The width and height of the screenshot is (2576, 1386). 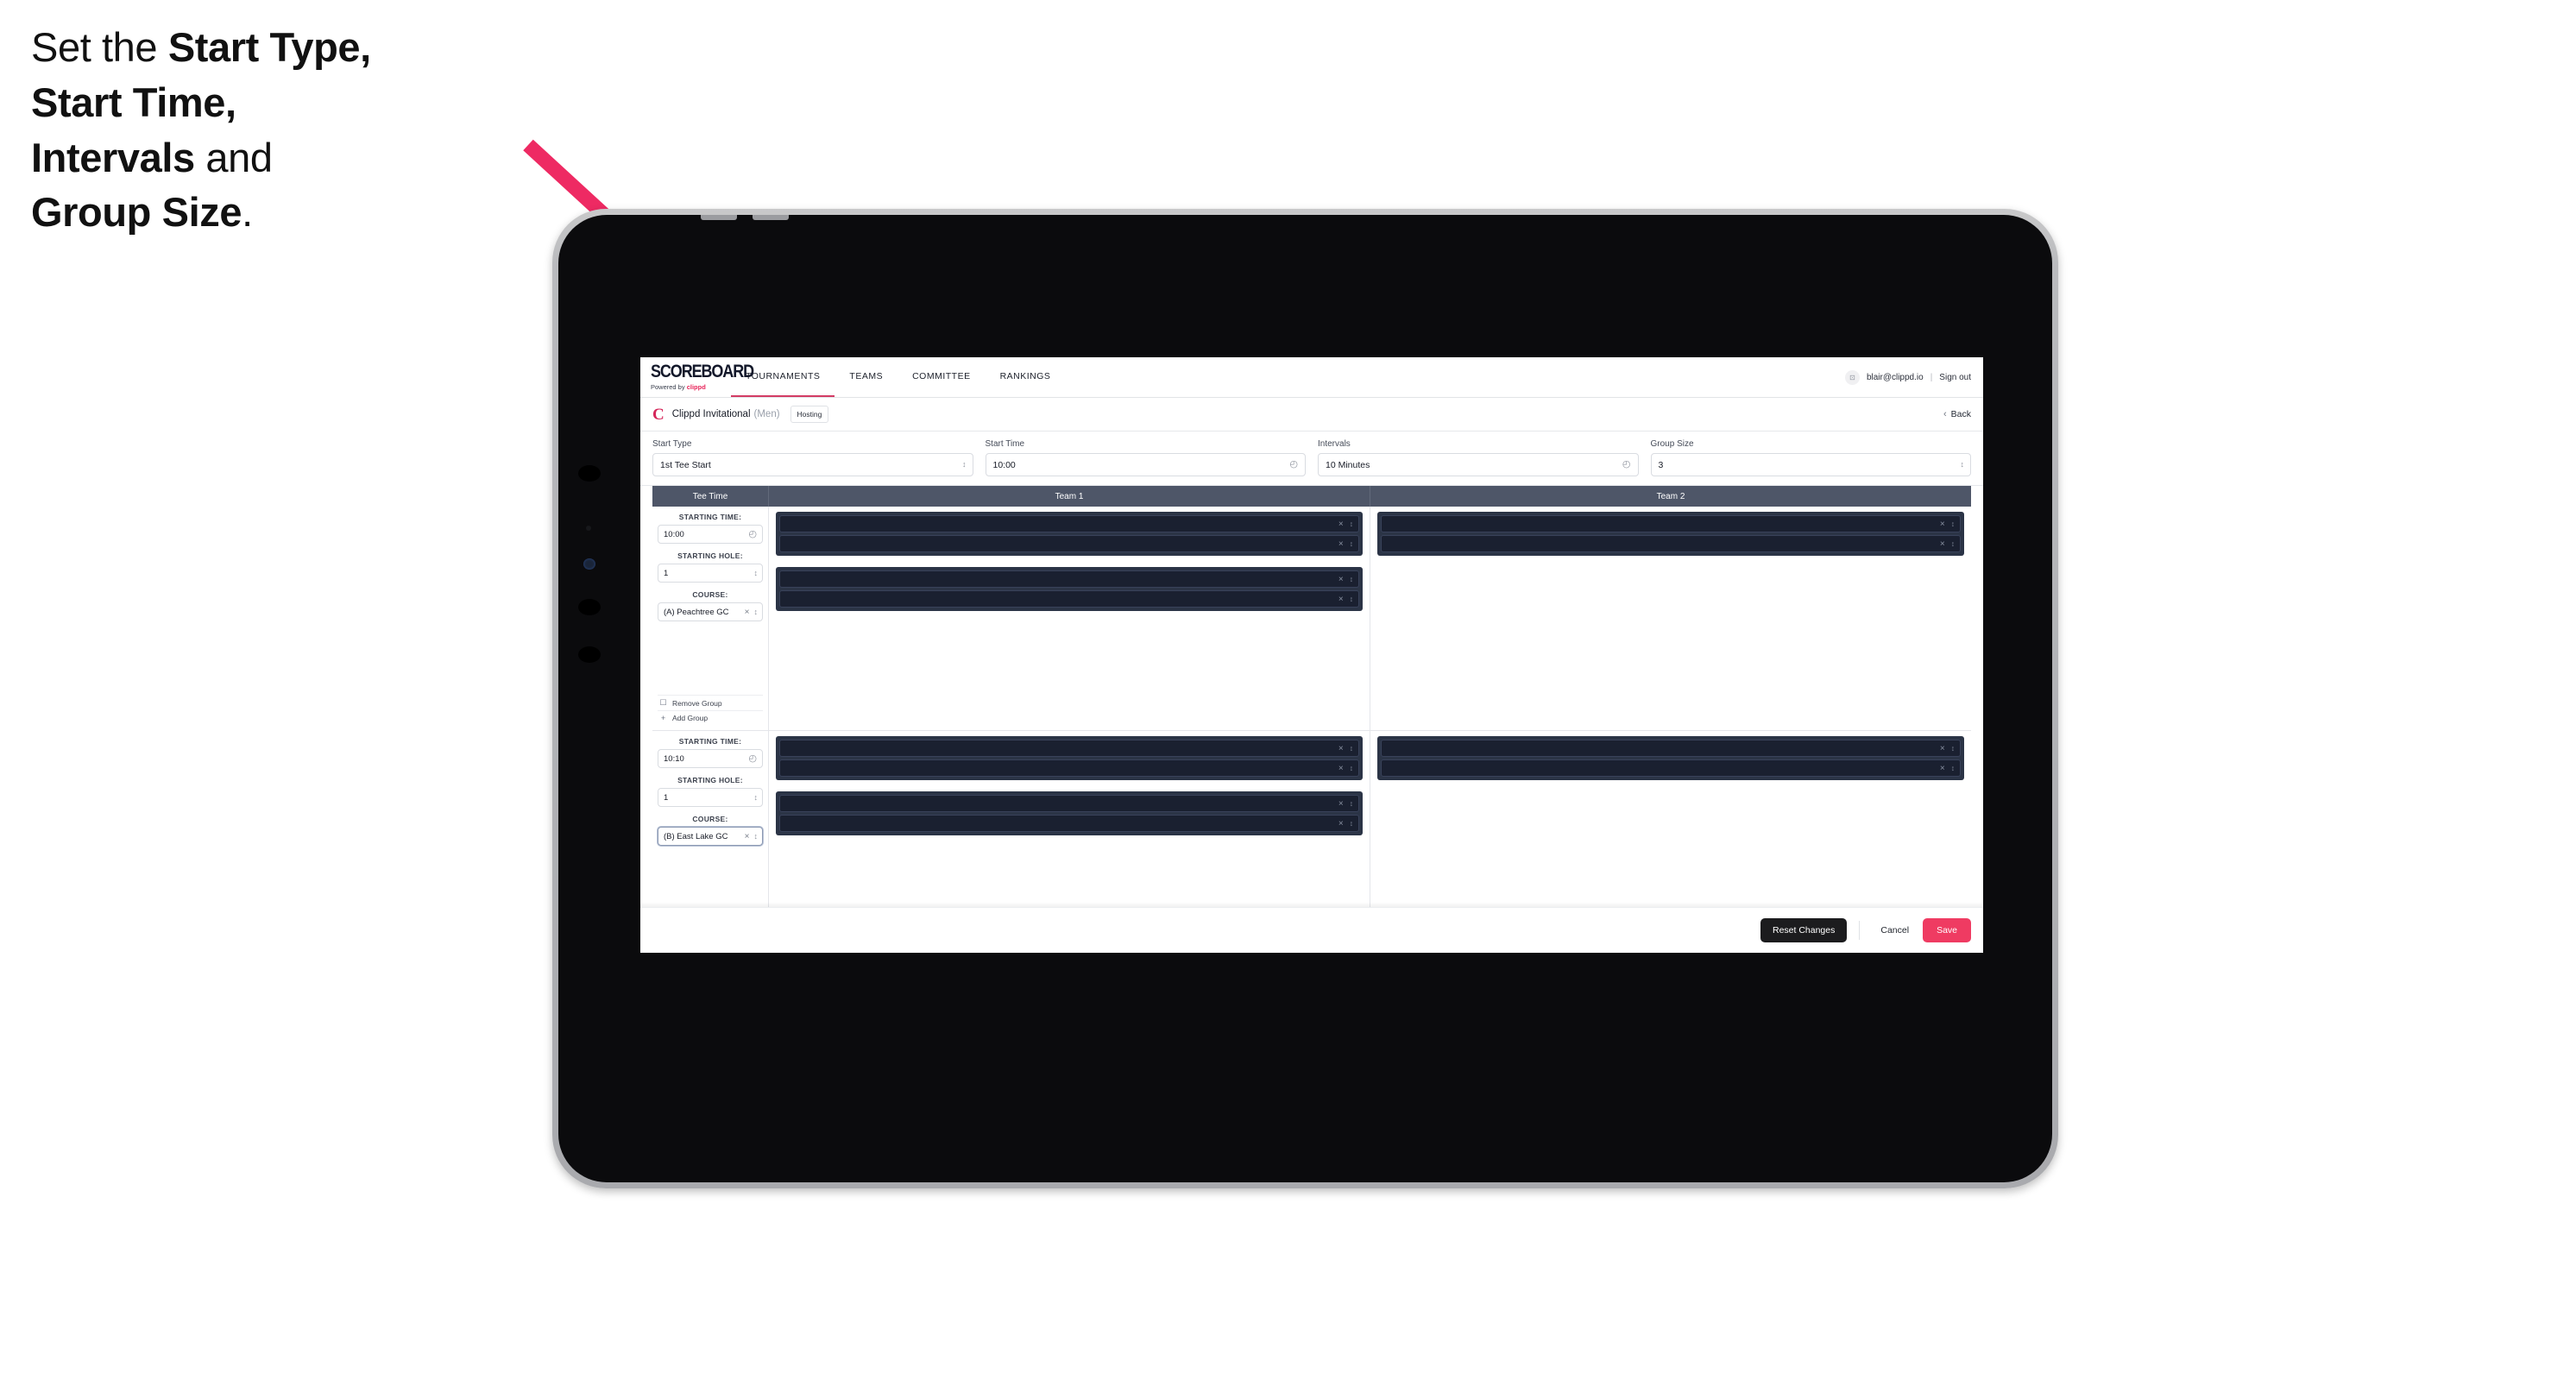 I want to click on avatar: ⊡, so click(x=1852, y=377).